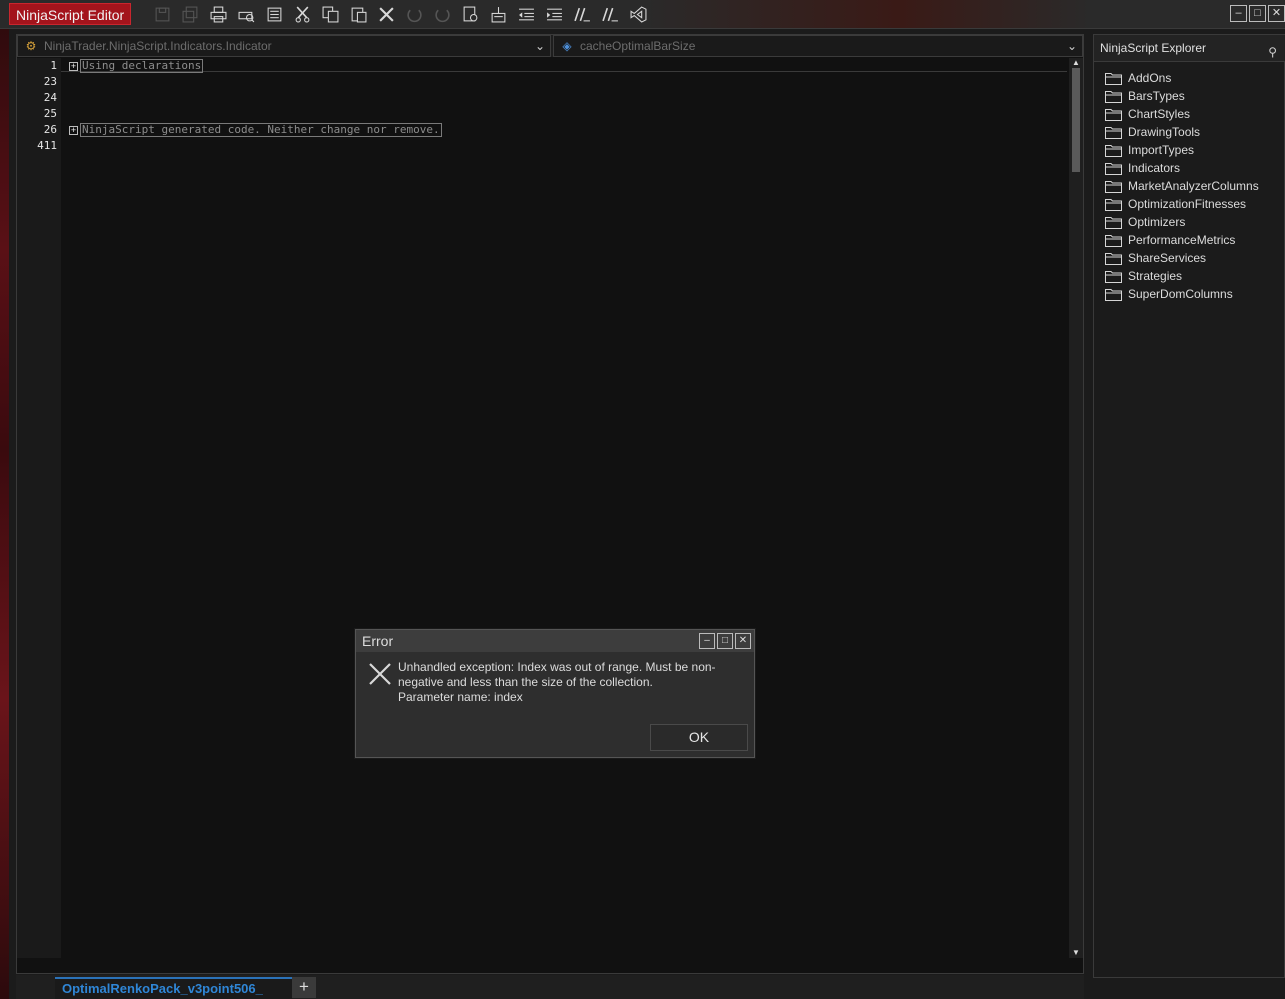 This screenshot has width=1285, height=999. Describe the element at coordinates (1076, 63) in the screenshot. I see `scroll-up-icon: ▲` at that location.